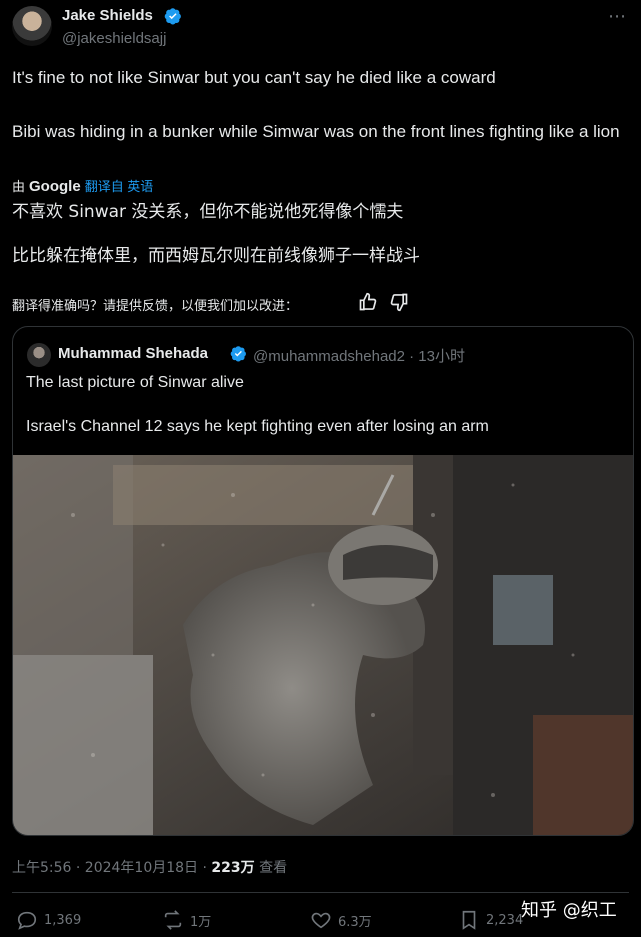 The image size is (641, 937). Describe the element at coordinates (201, 922) in the screenshot. I see `repost-count: 1万` at that location.